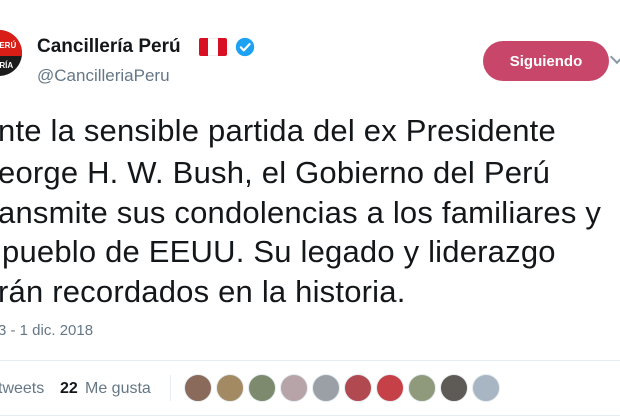 Image resolution: width=620 pixels, height=420 pixels. What do you see at coordinates (546, 61) in the screenshot?
I see `following-button: Siguiendo` at bounding box center [546, 61].